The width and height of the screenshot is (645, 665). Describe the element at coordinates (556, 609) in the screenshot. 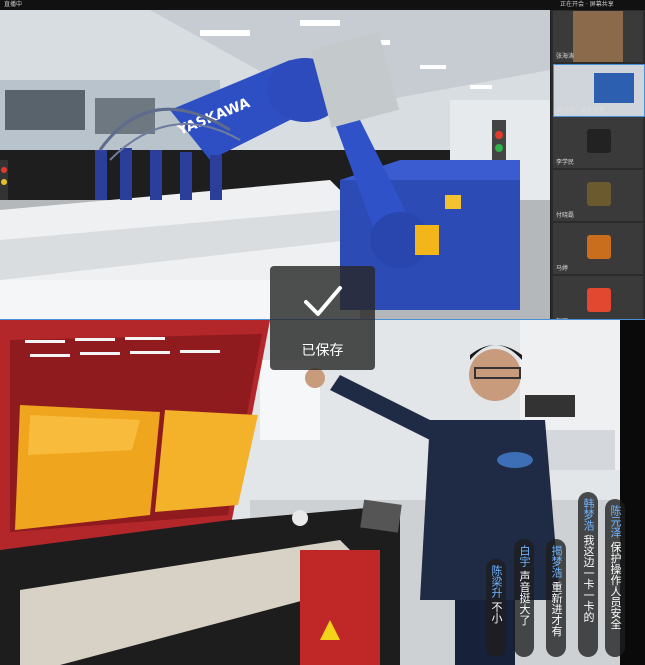

I see `comment-text: 重新进才有` at that location.